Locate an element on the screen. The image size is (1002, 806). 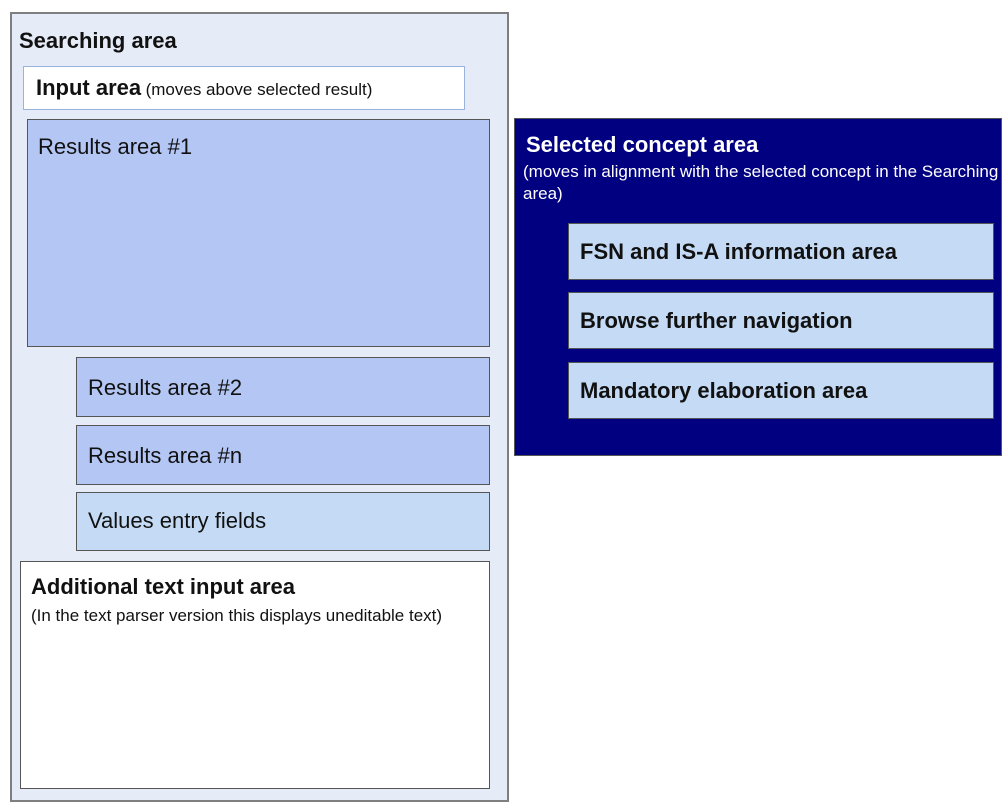
fsn-is-a-information-label: FSN and IS-A information area is located at coordinates (739, 251).